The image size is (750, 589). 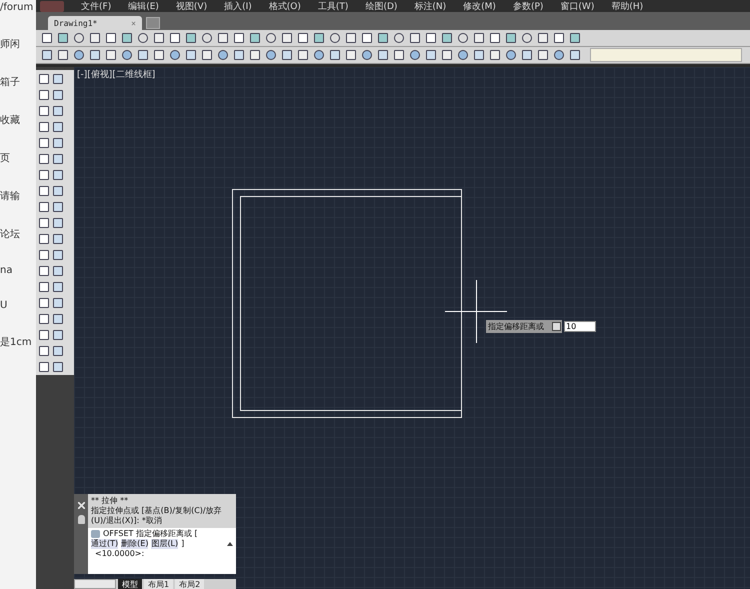 I want to click on scroll-up-icon, so click(x=230, y=544).